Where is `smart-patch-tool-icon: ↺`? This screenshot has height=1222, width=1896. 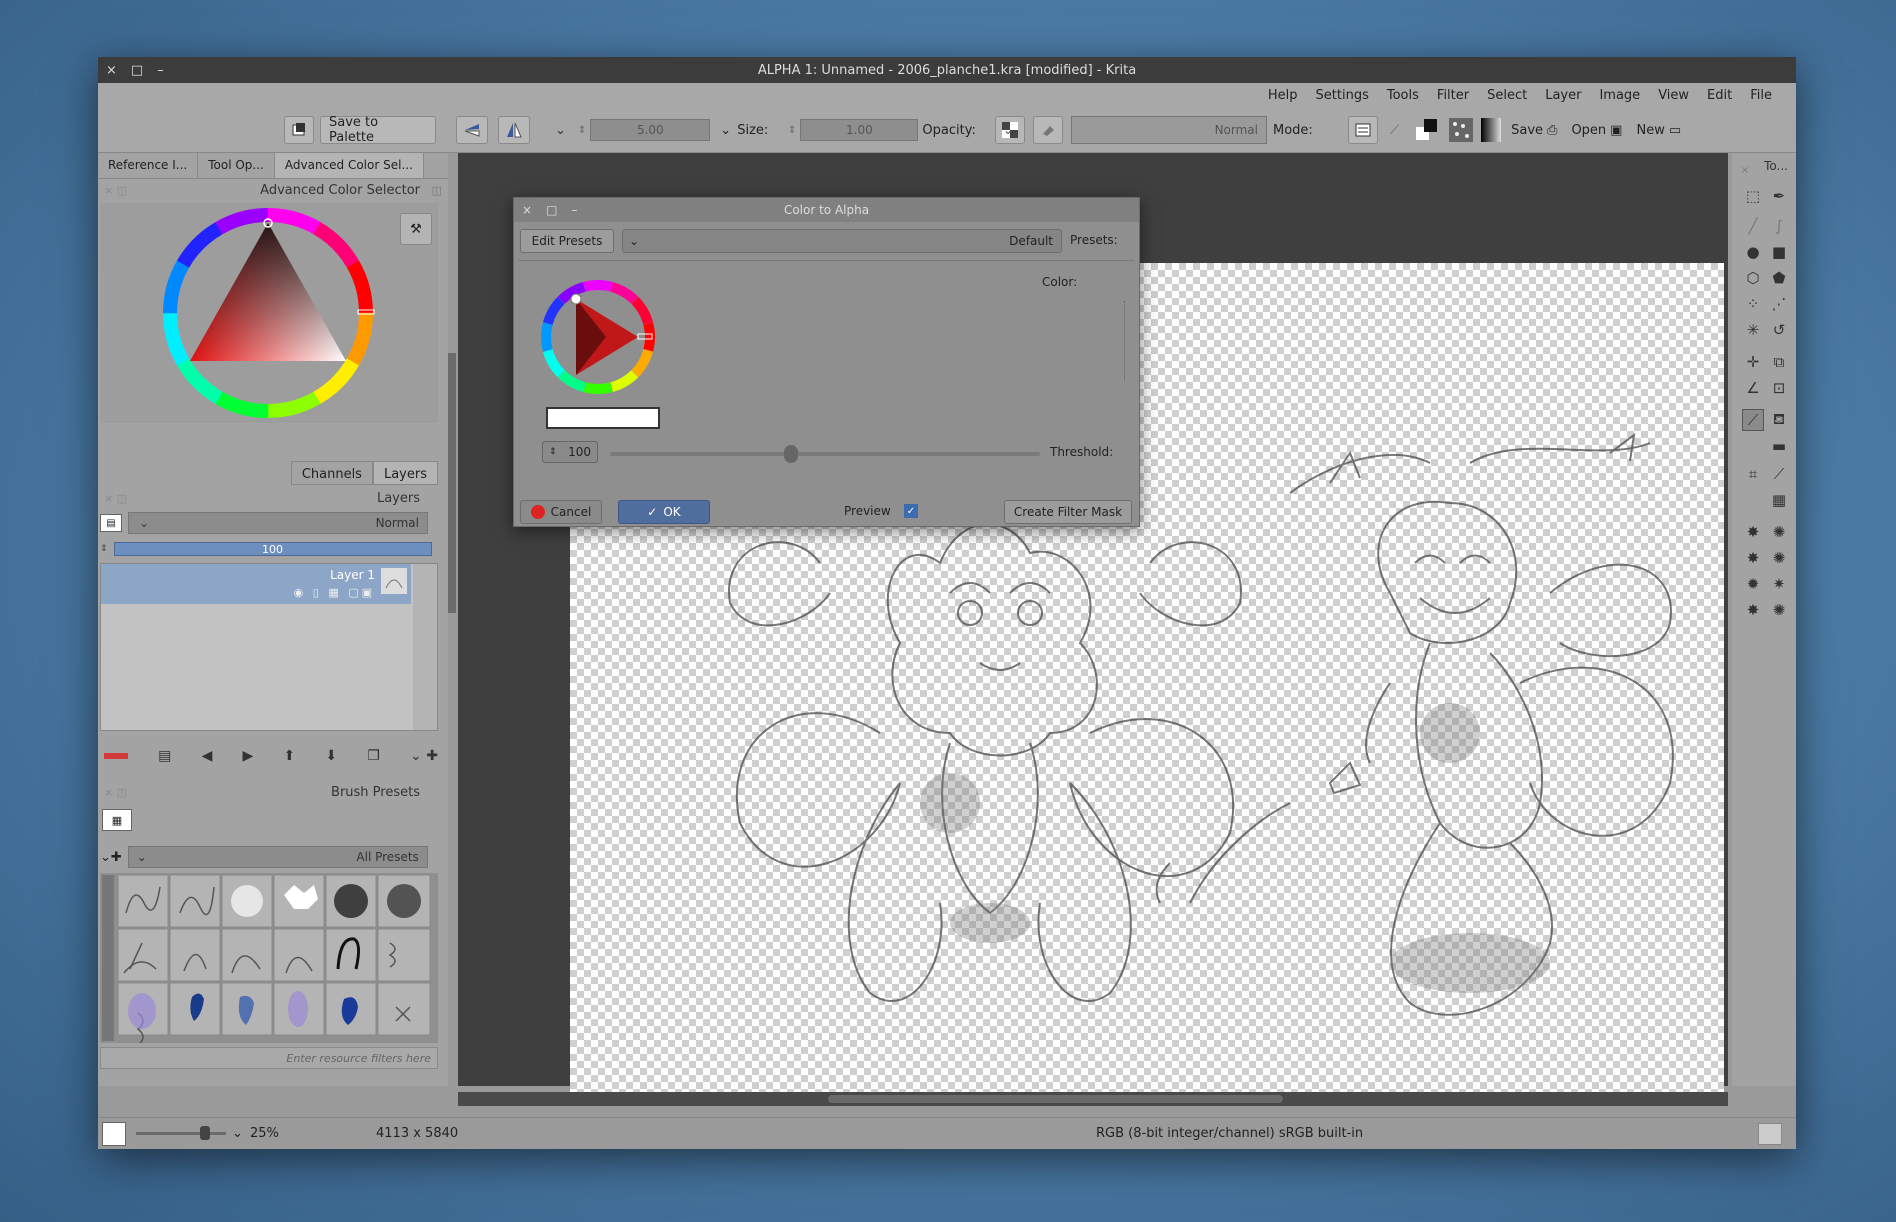 smart-patch-tool-icon: ↺ is located at coordinates (1779, 330).